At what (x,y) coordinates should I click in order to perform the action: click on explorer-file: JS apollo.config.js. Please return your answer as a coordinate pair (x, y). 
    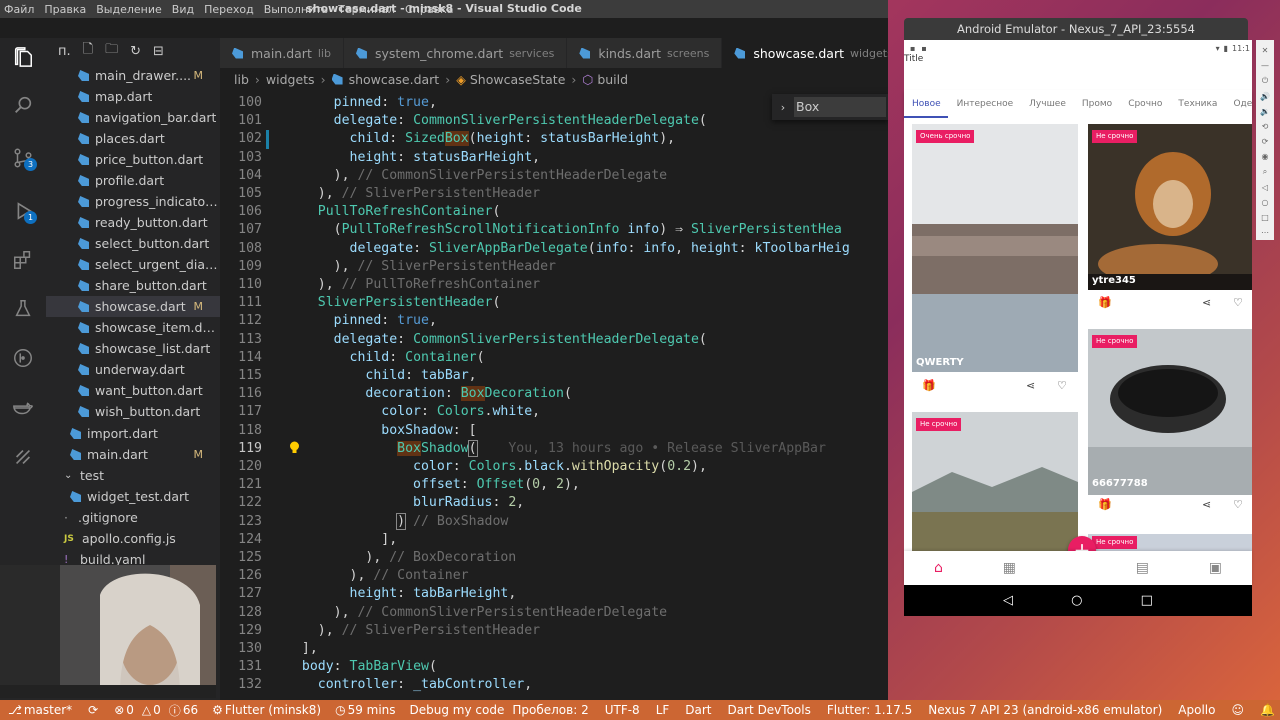
    Looking at the image, I should click on (133, 538).